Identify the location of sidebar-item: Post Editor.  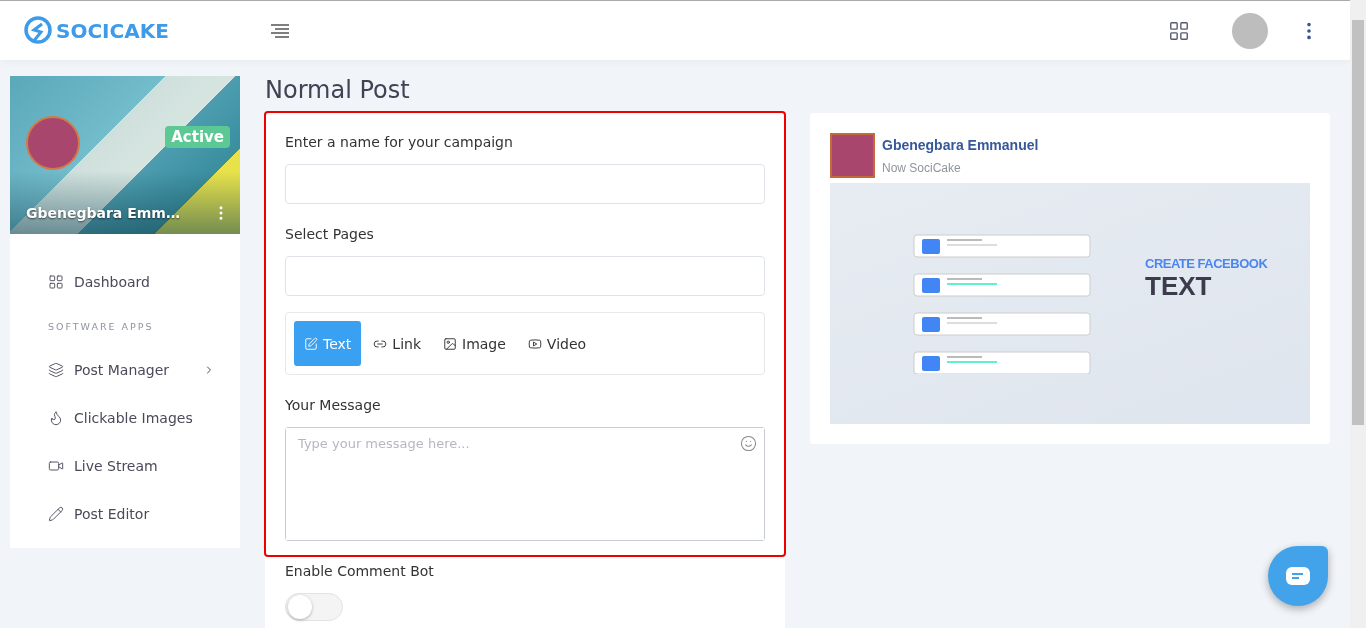
(144, 514).